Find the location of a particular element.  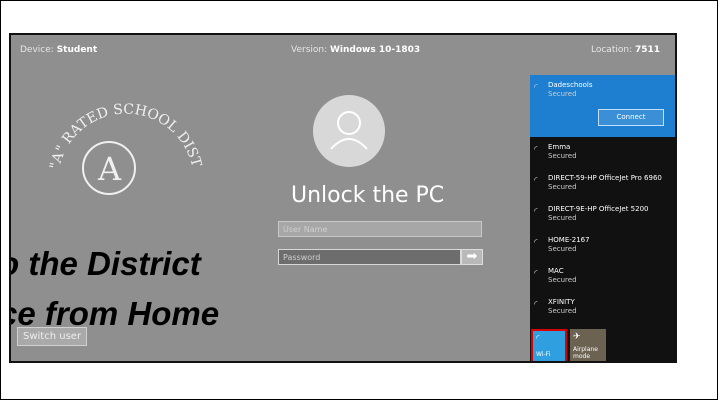

wifi-selected-network: ◜ Dadeschools Secured Connect is located at coordinates (602, 106).